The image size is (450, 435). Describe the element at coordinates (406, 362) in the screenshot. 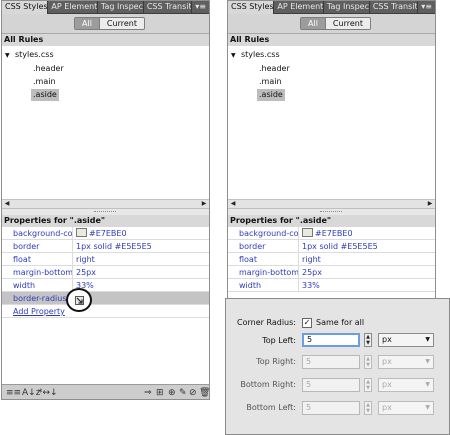

I see `top-right-unit-select: px ▼` at that location.